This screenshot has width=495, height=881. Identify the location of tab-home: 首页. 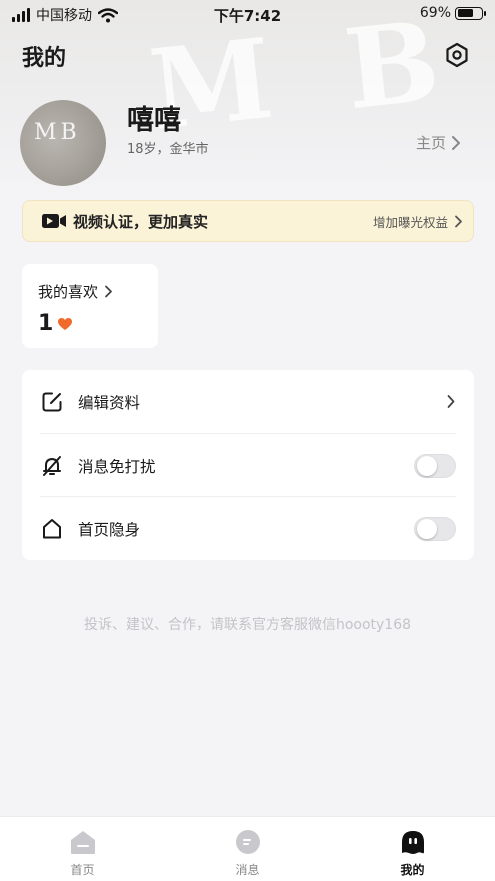
(82, 849).